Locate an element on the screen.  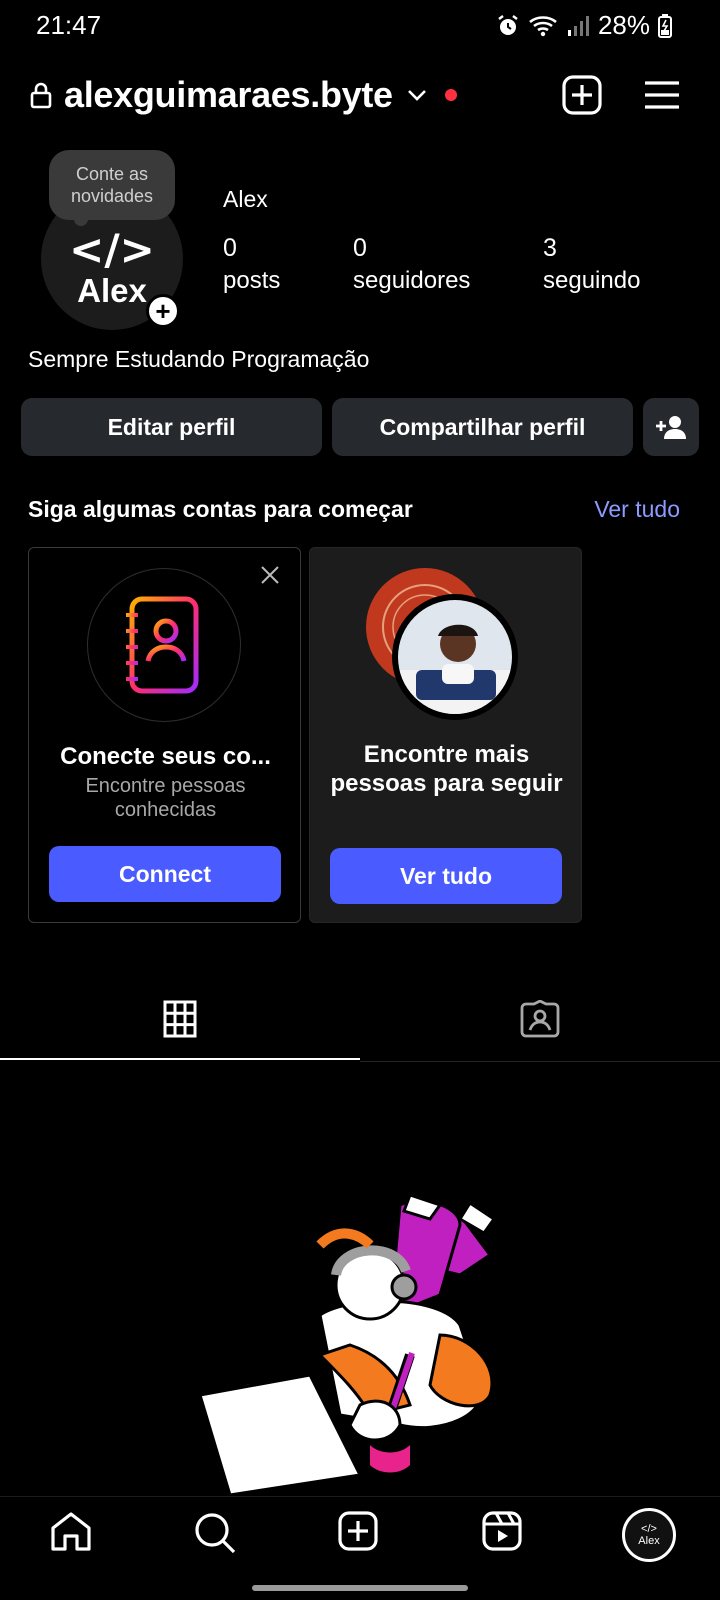
discover-people-button is located at coordinates (671, 427).